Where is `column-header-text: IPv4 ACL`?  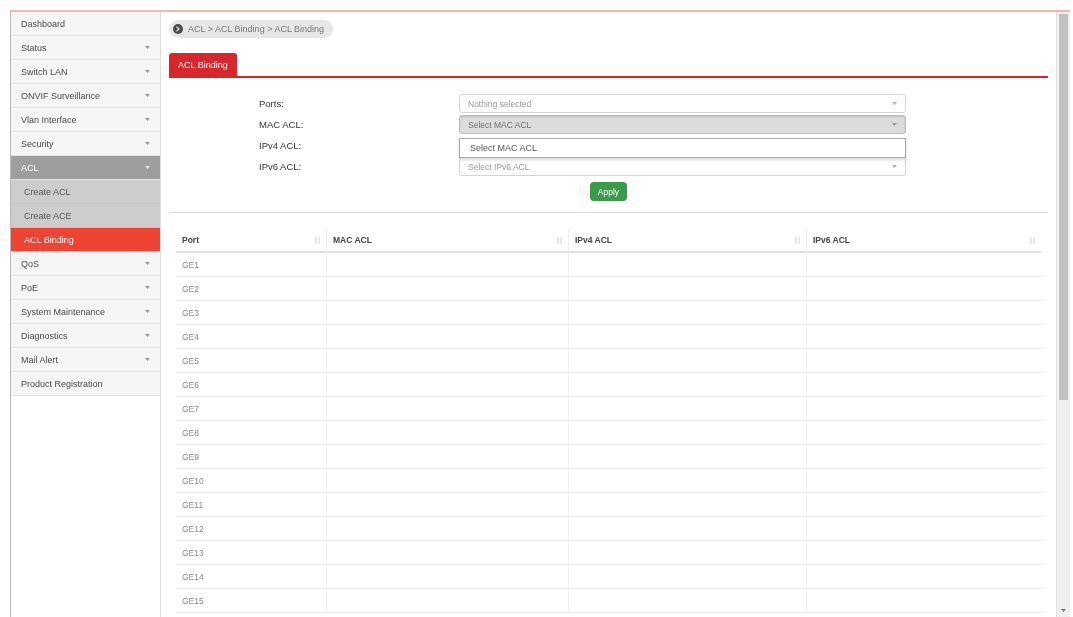 column-header-text: IPv4 ACL is located at coordinates (593, 240).